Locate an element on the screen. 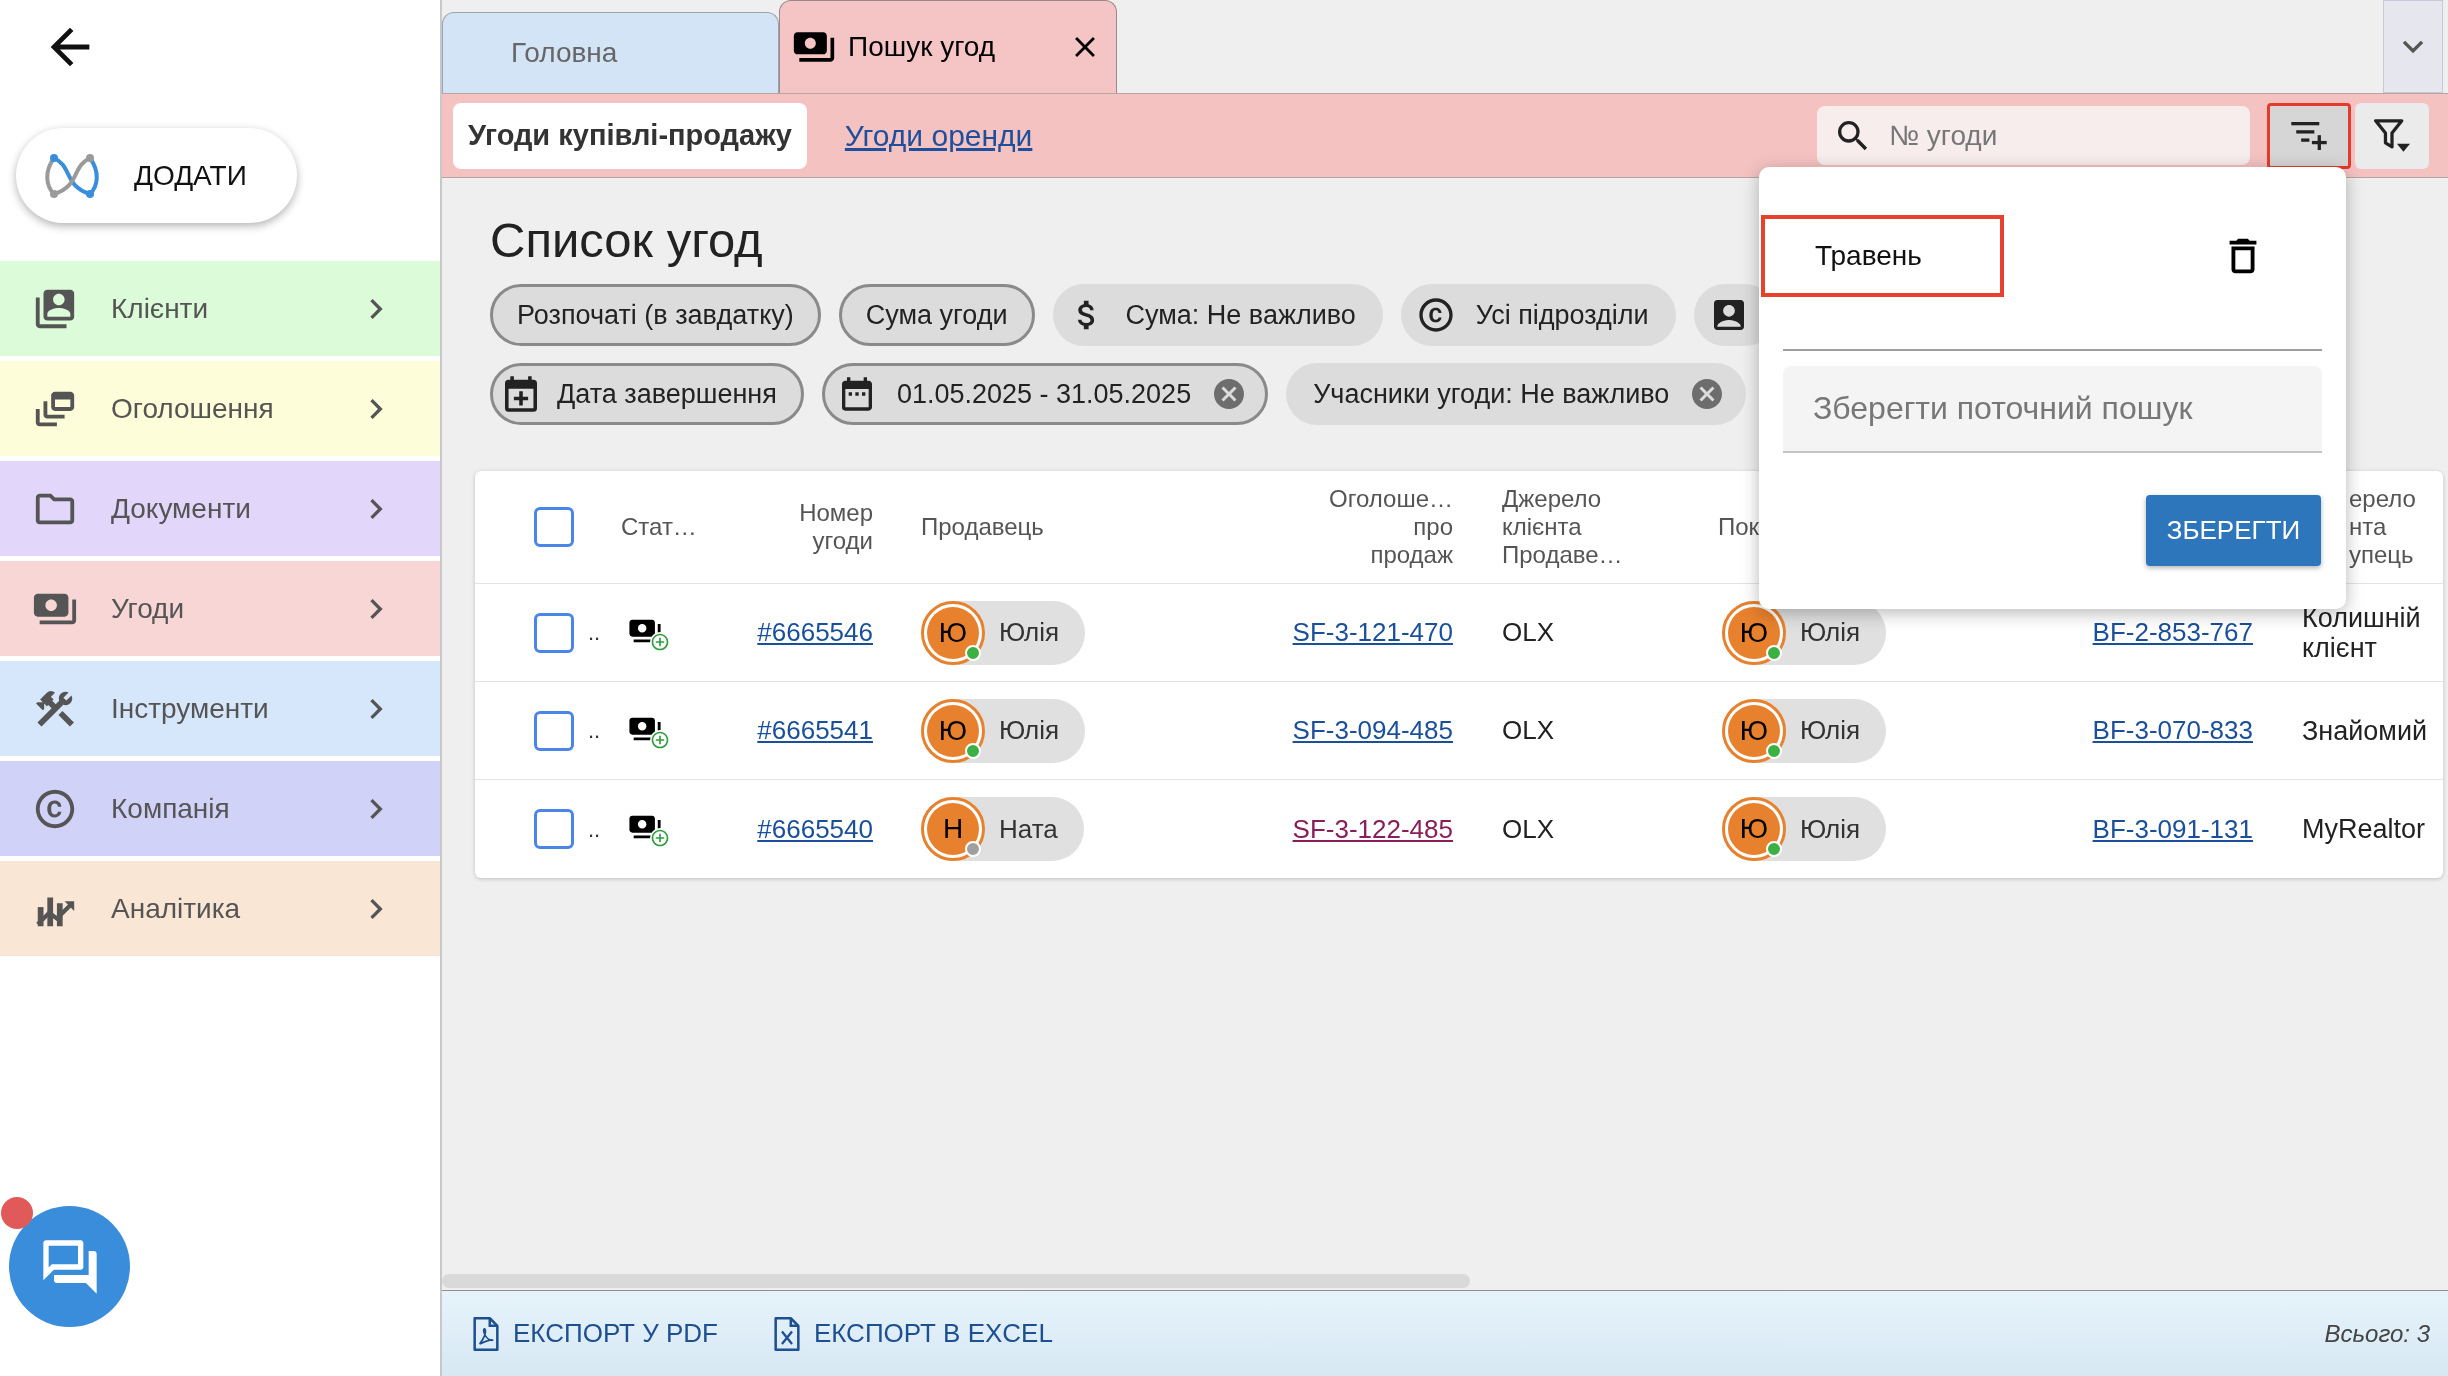 This screenshot has width=2448, height=1376. filter-chip: Усі підрозділи is located at coordinates (1538, 315).